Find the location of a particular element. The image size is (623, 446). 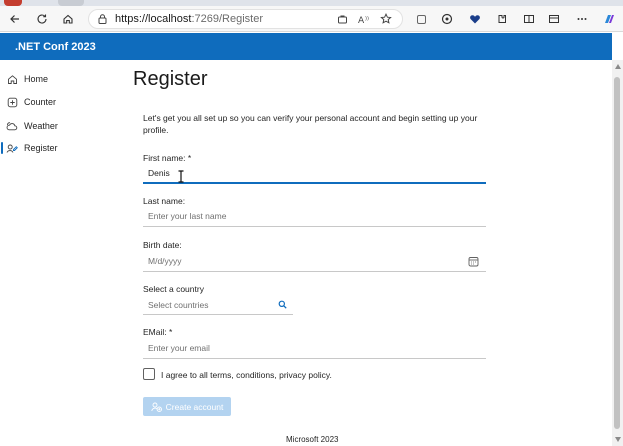

email-field is located at coordinates (314, 349).